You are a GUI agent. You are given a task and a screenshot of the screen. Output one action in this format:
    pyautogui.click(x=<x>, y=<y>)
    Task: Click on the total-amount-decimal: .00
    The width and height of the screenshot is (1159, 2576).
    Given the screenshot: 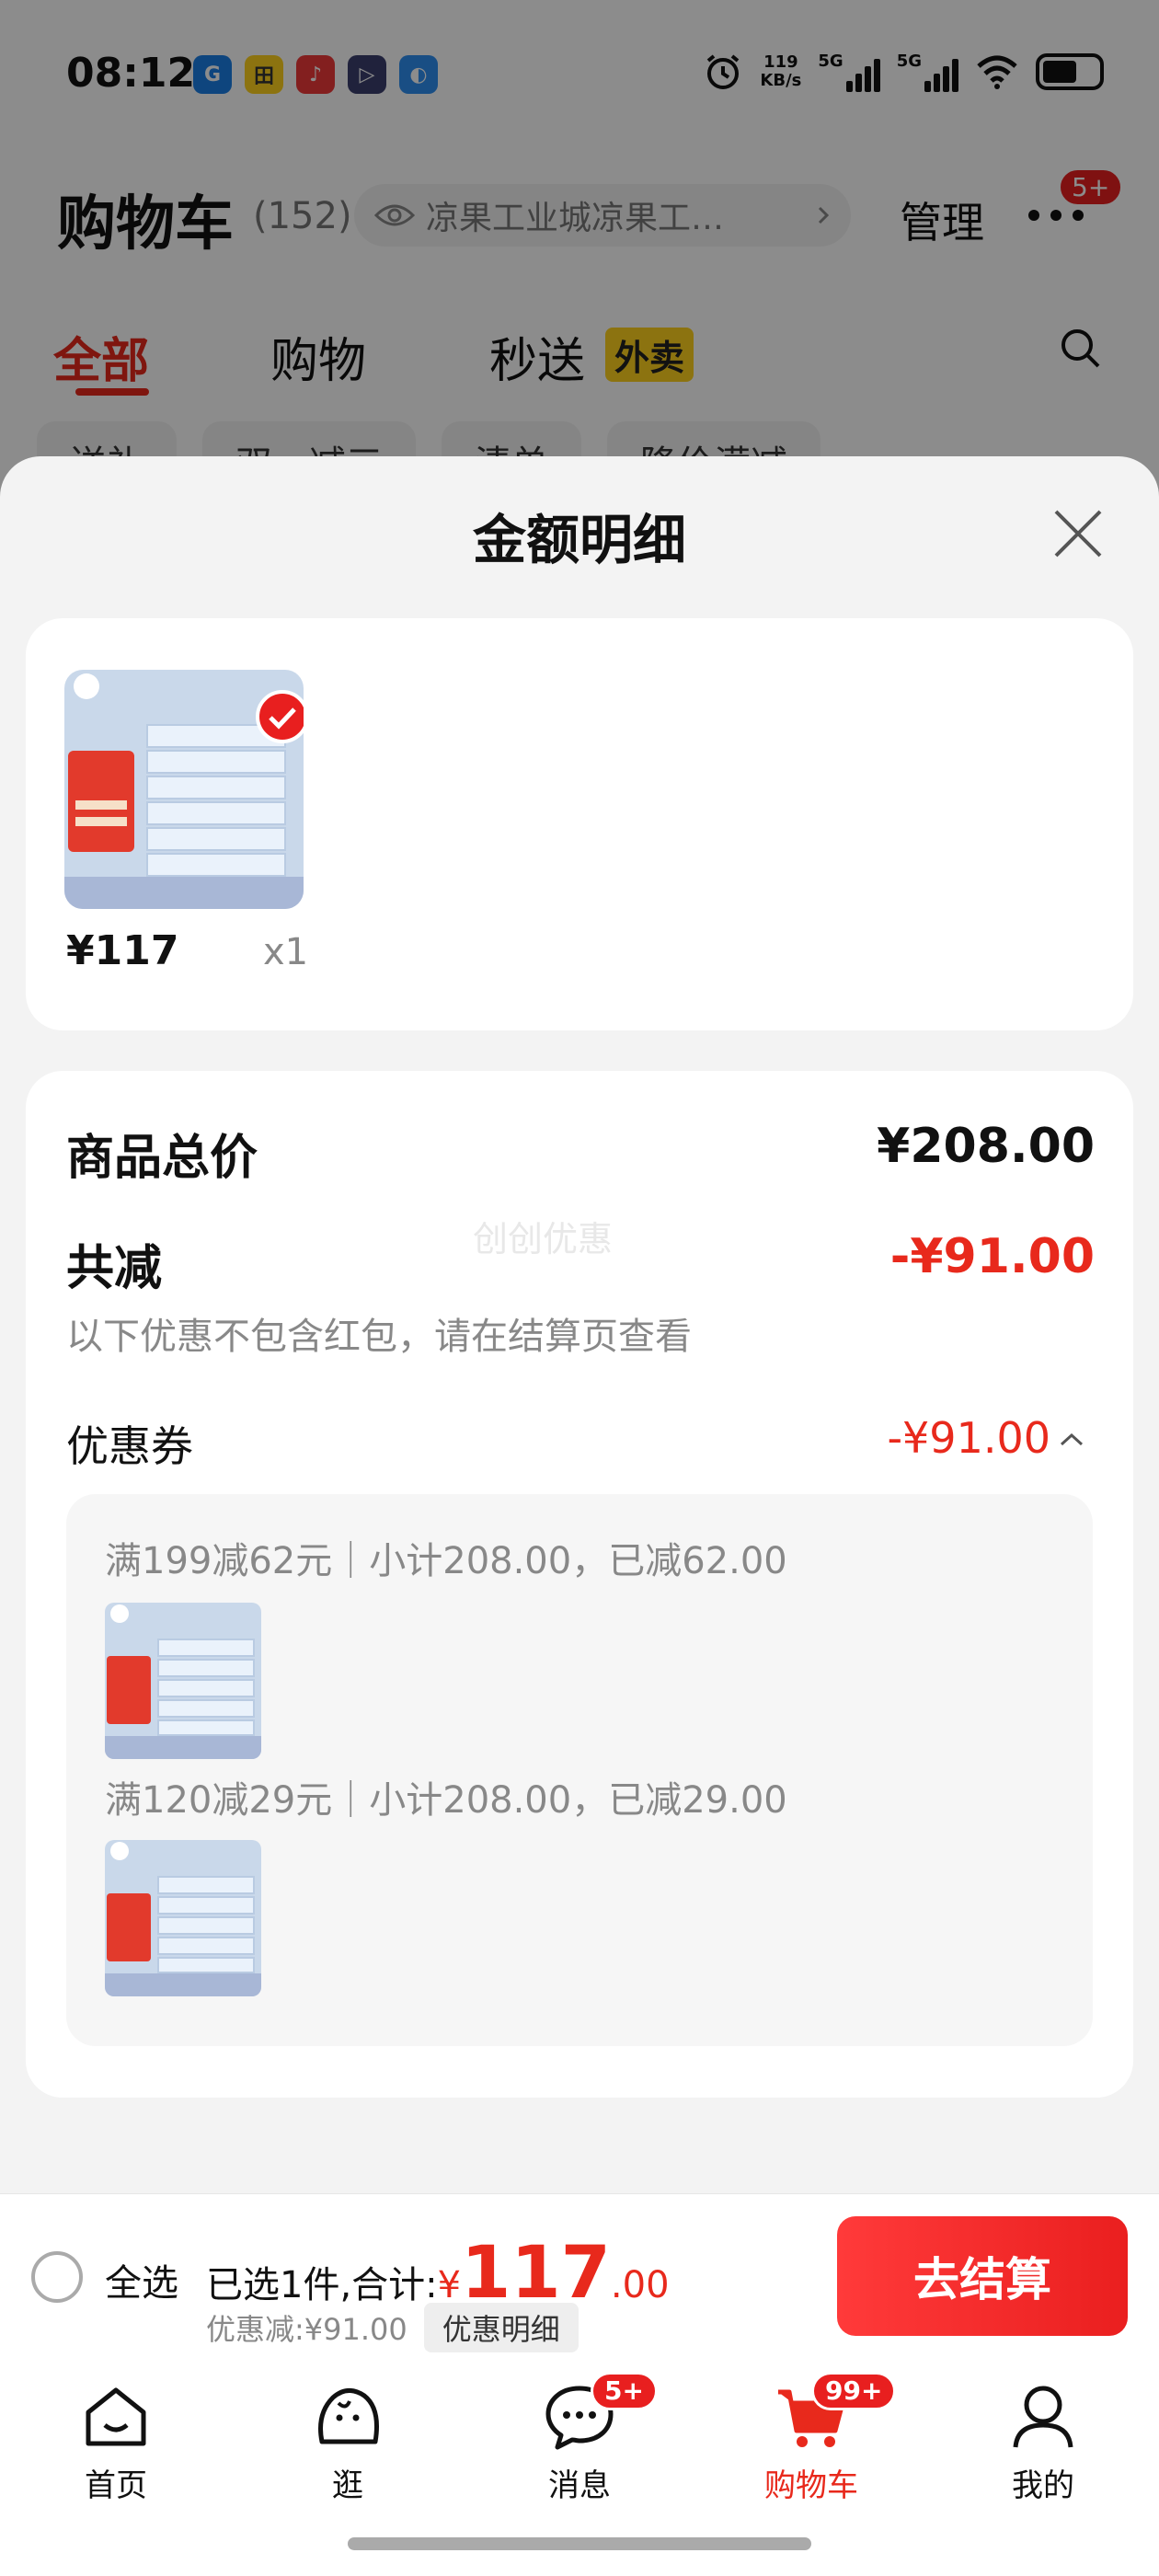 What is the action you would take?
    pyautogui.click(x=640, y=2285)
    